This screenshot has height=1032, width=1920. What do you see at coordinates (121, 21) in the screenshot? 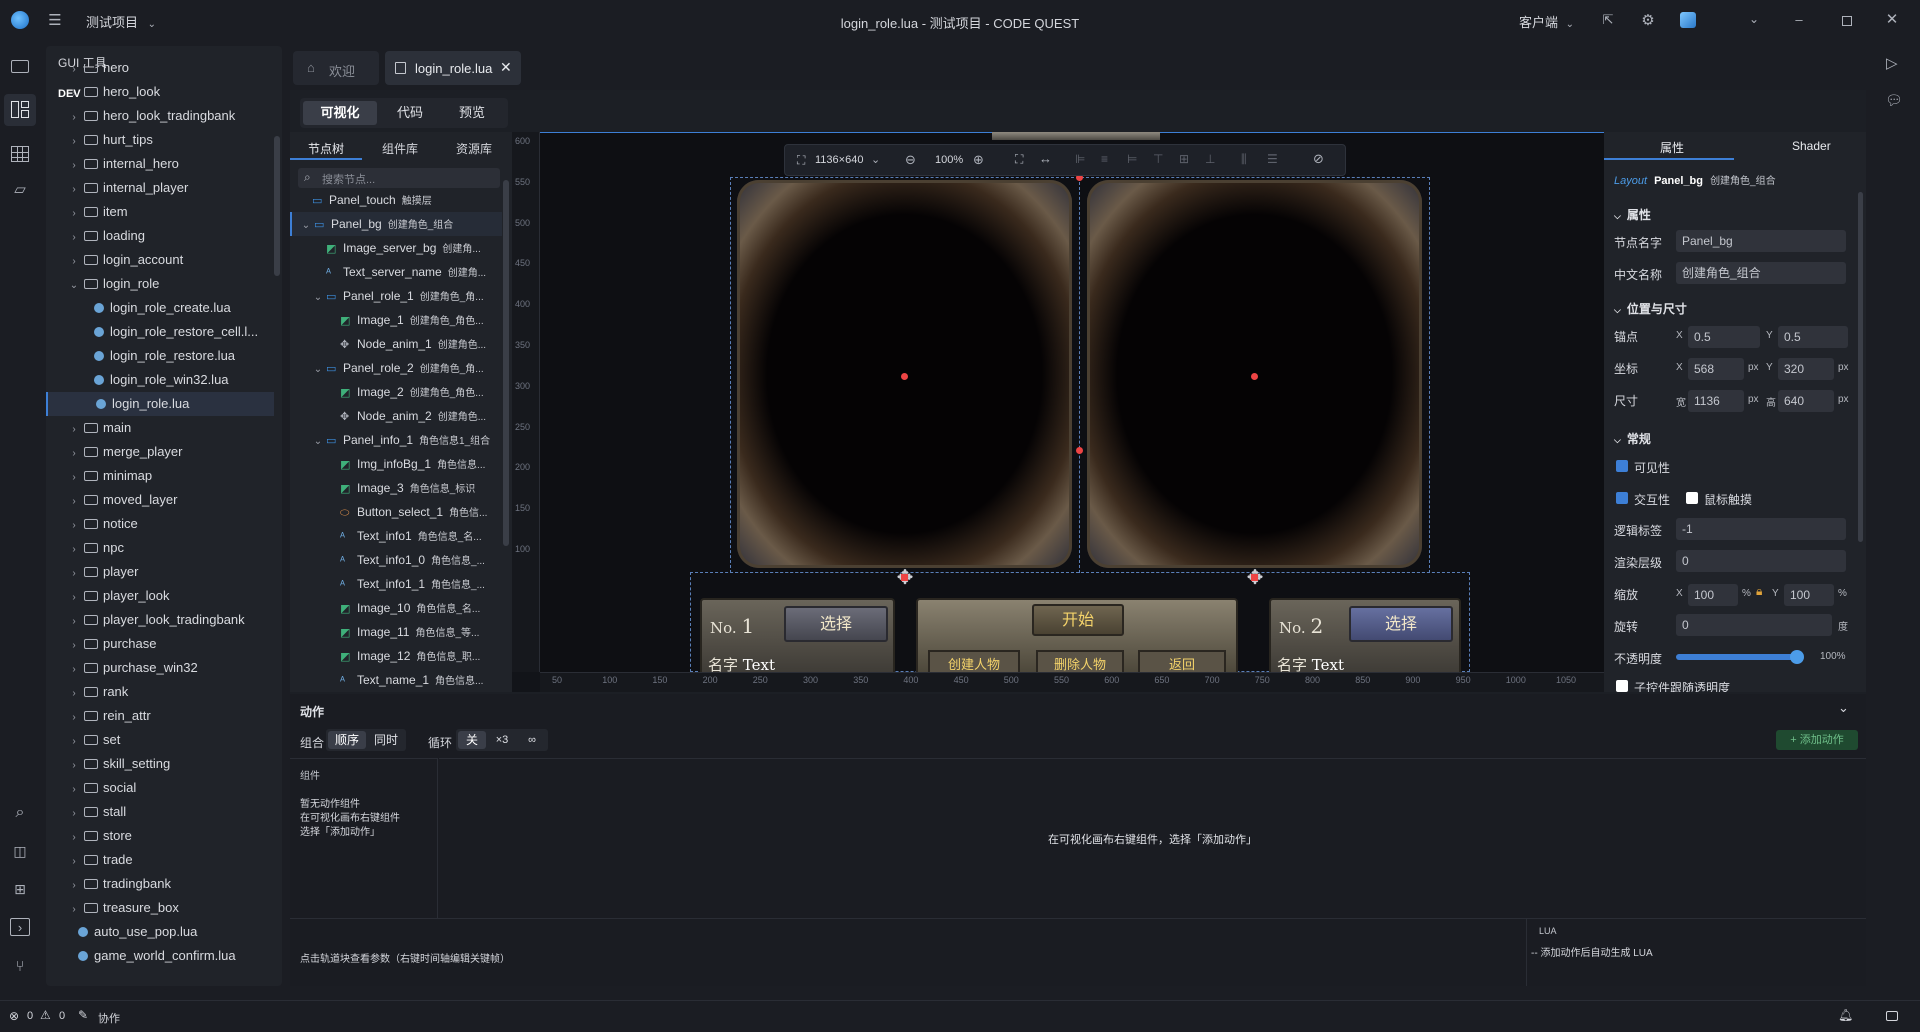
I see `project-selector: 测试项目 ⌄` at bounding box center [121, 21].